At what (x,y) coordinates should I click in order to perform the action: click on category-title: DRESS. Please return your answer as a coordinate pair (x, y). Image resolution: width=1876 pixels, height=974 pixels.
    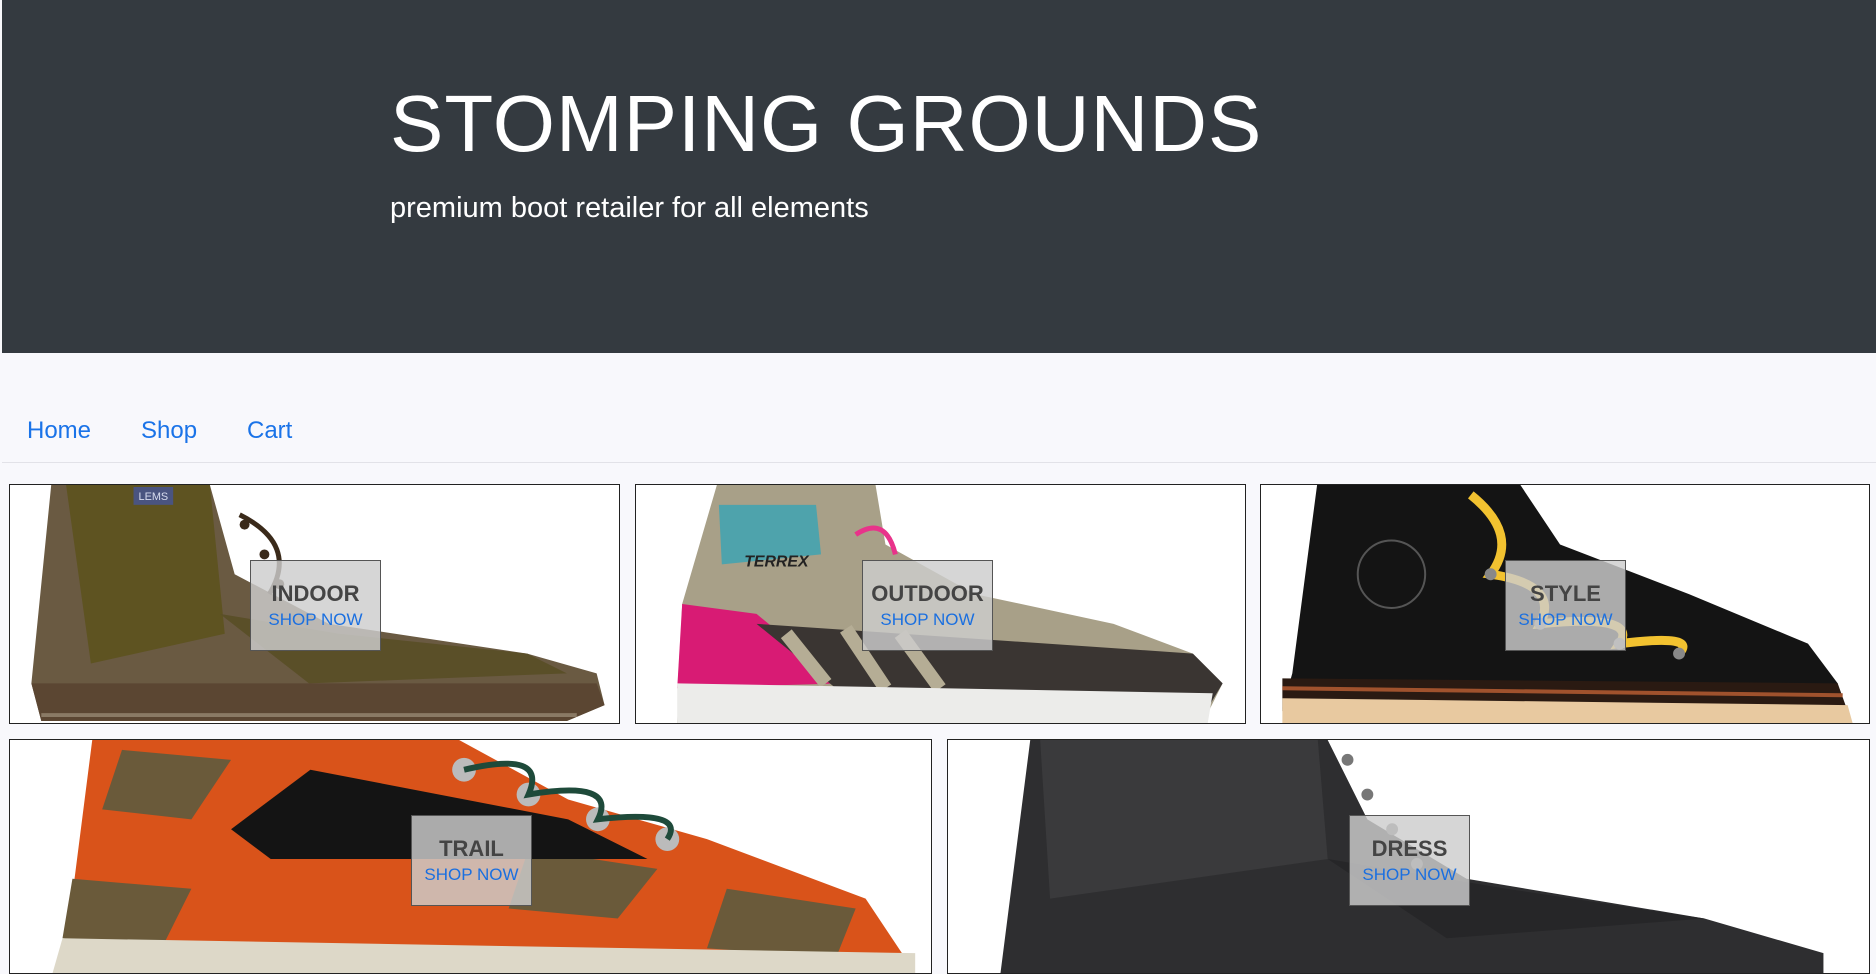
    Looking at the image, I should click on (1409, 848).